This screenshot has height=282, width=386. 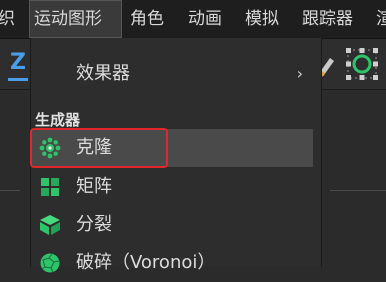 I want to click on fracture-icon, so click(x=50, y=225).